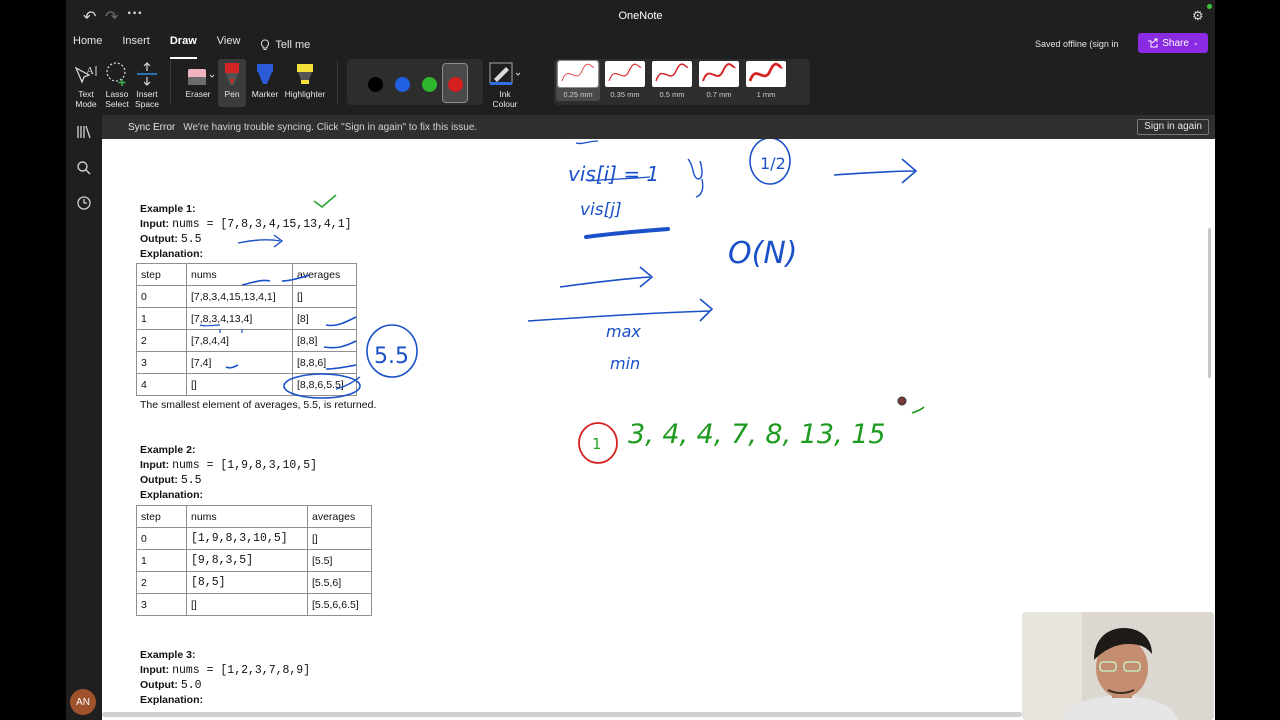  Describe the element at coordinates (117, 84) in the screenshot. I see `lasso-select-button: Lasso Select` at that location.